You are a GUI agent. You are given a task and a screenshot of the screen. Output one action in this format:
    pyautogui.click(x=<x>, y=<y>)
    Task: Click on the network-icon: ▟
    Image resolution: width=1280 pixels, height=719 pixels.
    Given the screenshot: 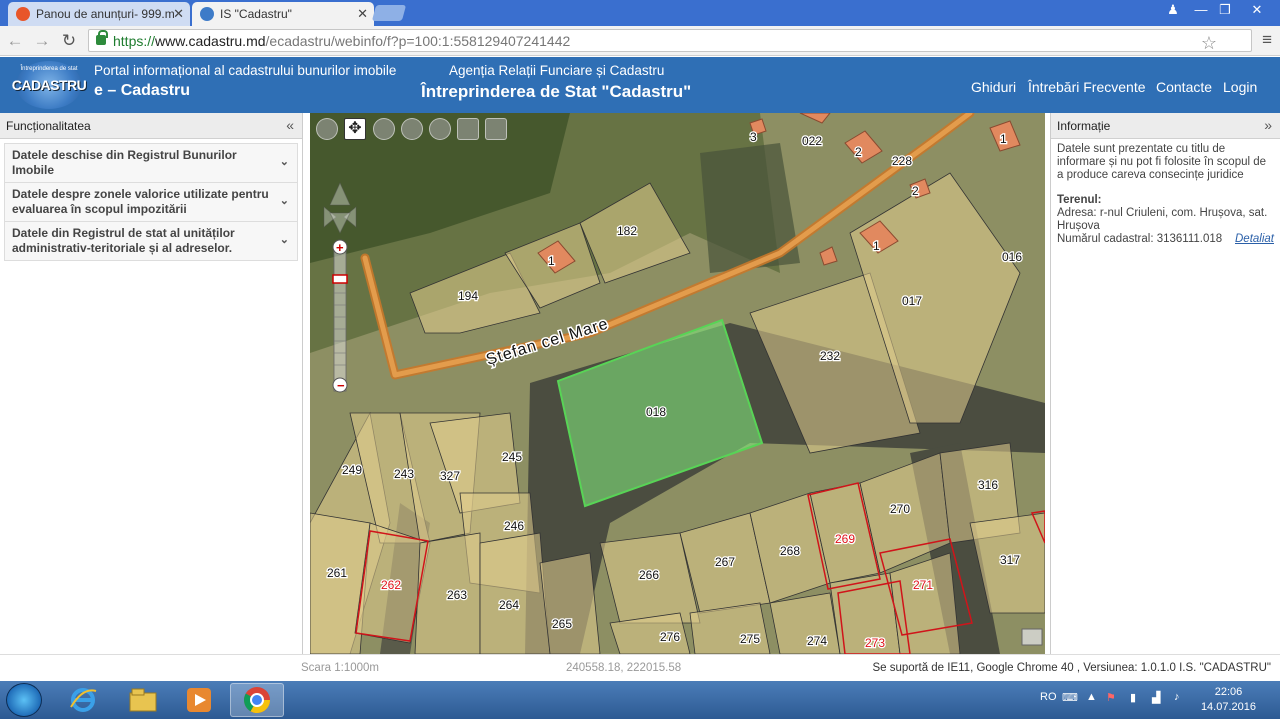 What is the action you would take?
    pyautogui.click(x=1156, y=697)
    